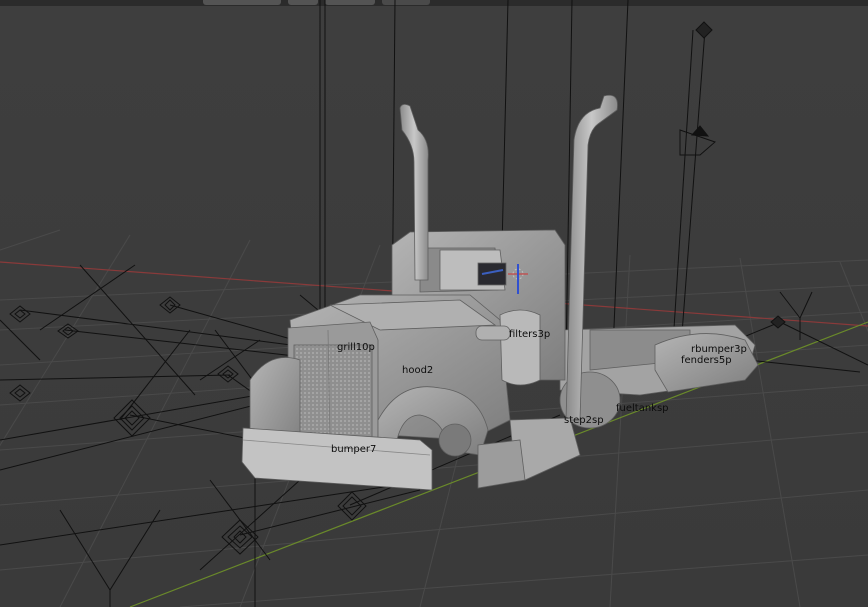 This screenshot has height=607, width=868. What do you see at coordinates (356, 348) in the screenshot?
I see `label-grill: grill10p` at bounding box center [356, 348].